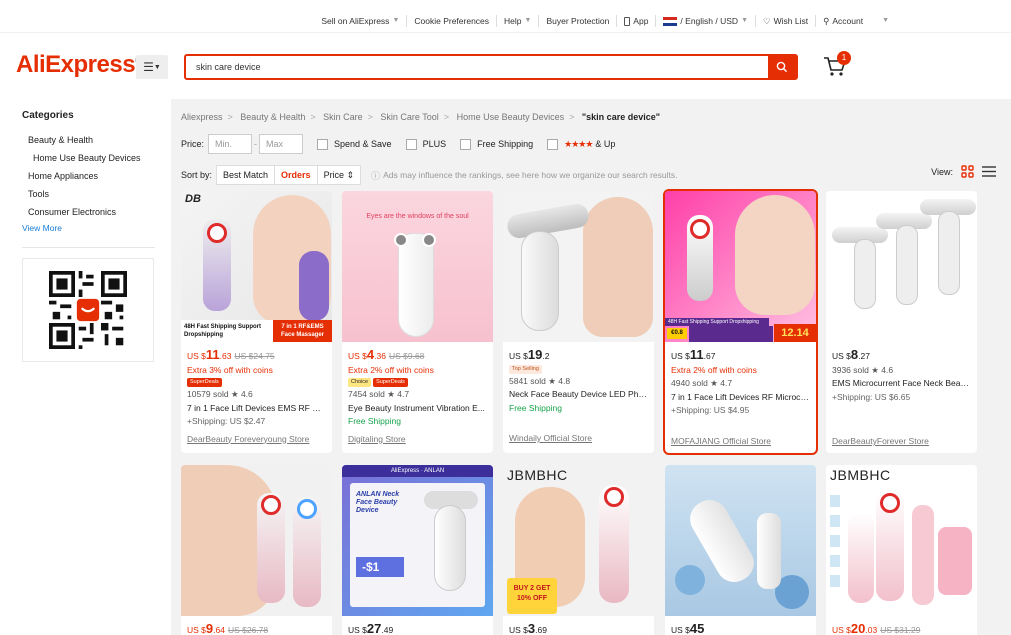 Image resolution: width=1011 pixels, height=635 pixels. I want to click on product-price: US $19.2, so click(529, 354).